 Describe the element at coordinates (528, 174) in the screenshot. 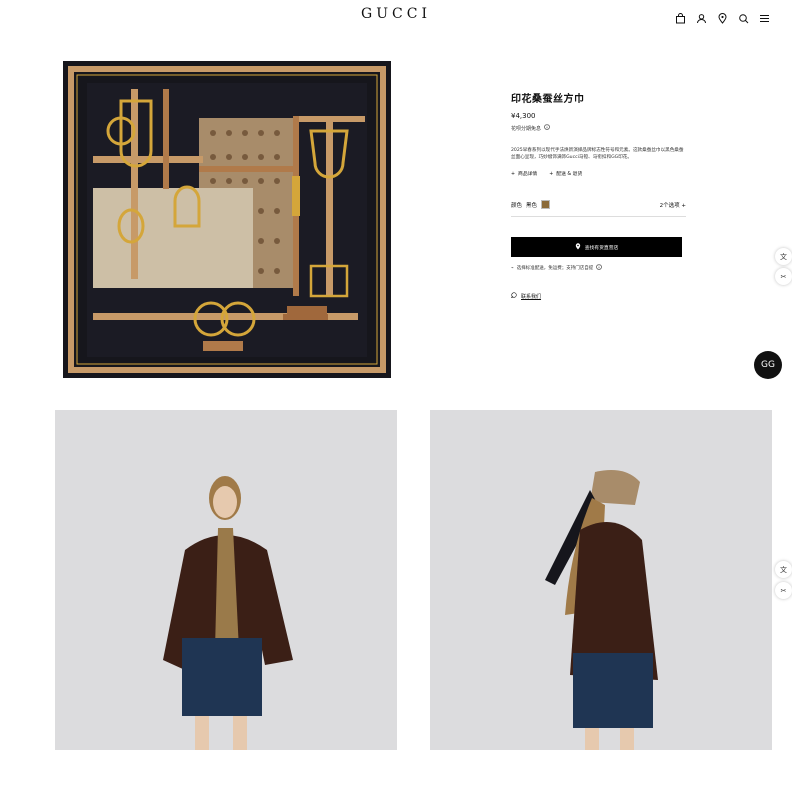

I see `details-link-label: 商品详情` at that location.